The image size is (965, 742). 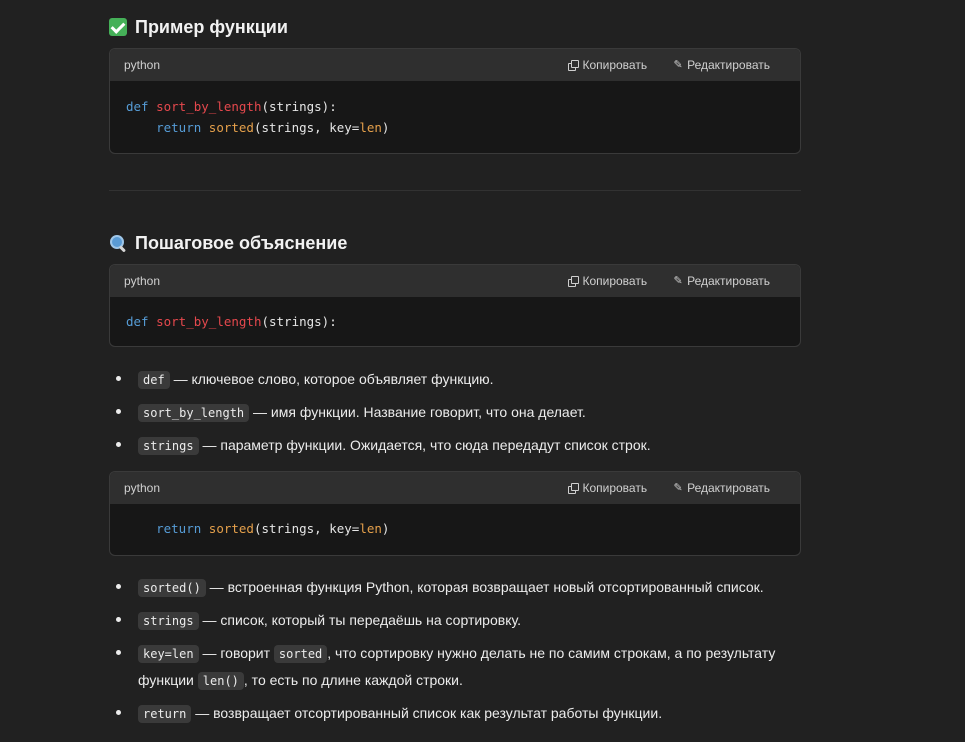 I want to click on section-title: Пошаговое объяснение, so click(x=241, y=242).